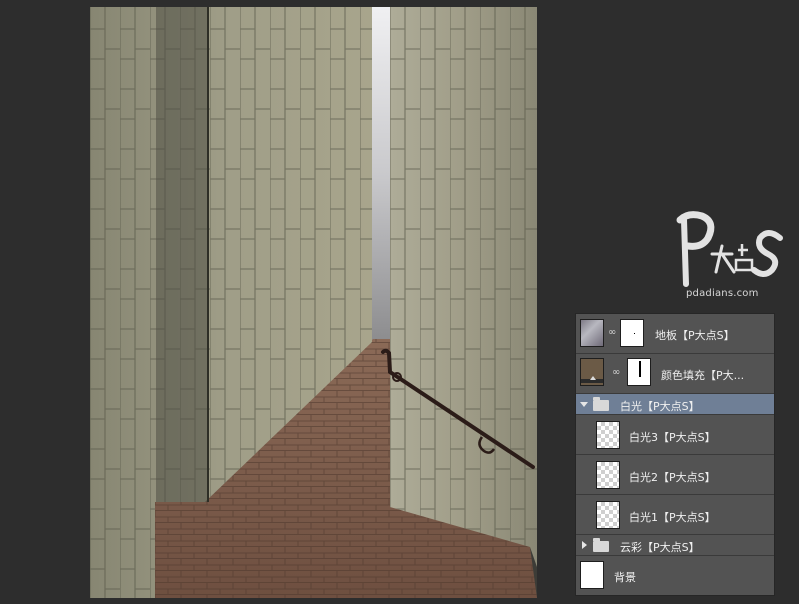 This screenshot has width=799, height=604. I want to click on layer-row-background: 背景, so click(675, 575).